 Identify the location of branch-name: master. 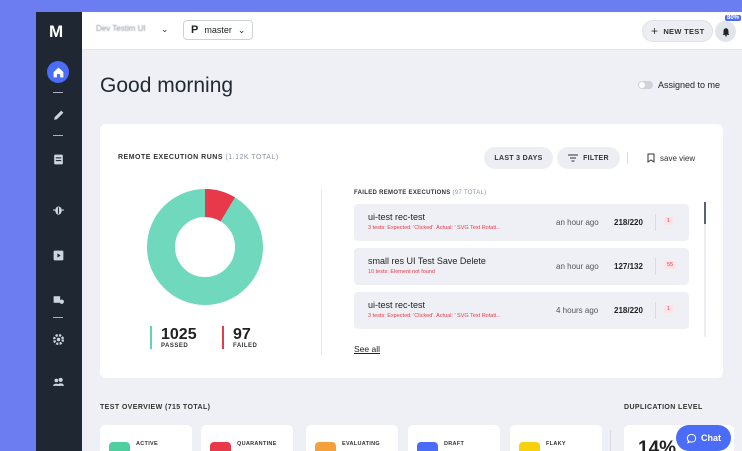
(218, 30).